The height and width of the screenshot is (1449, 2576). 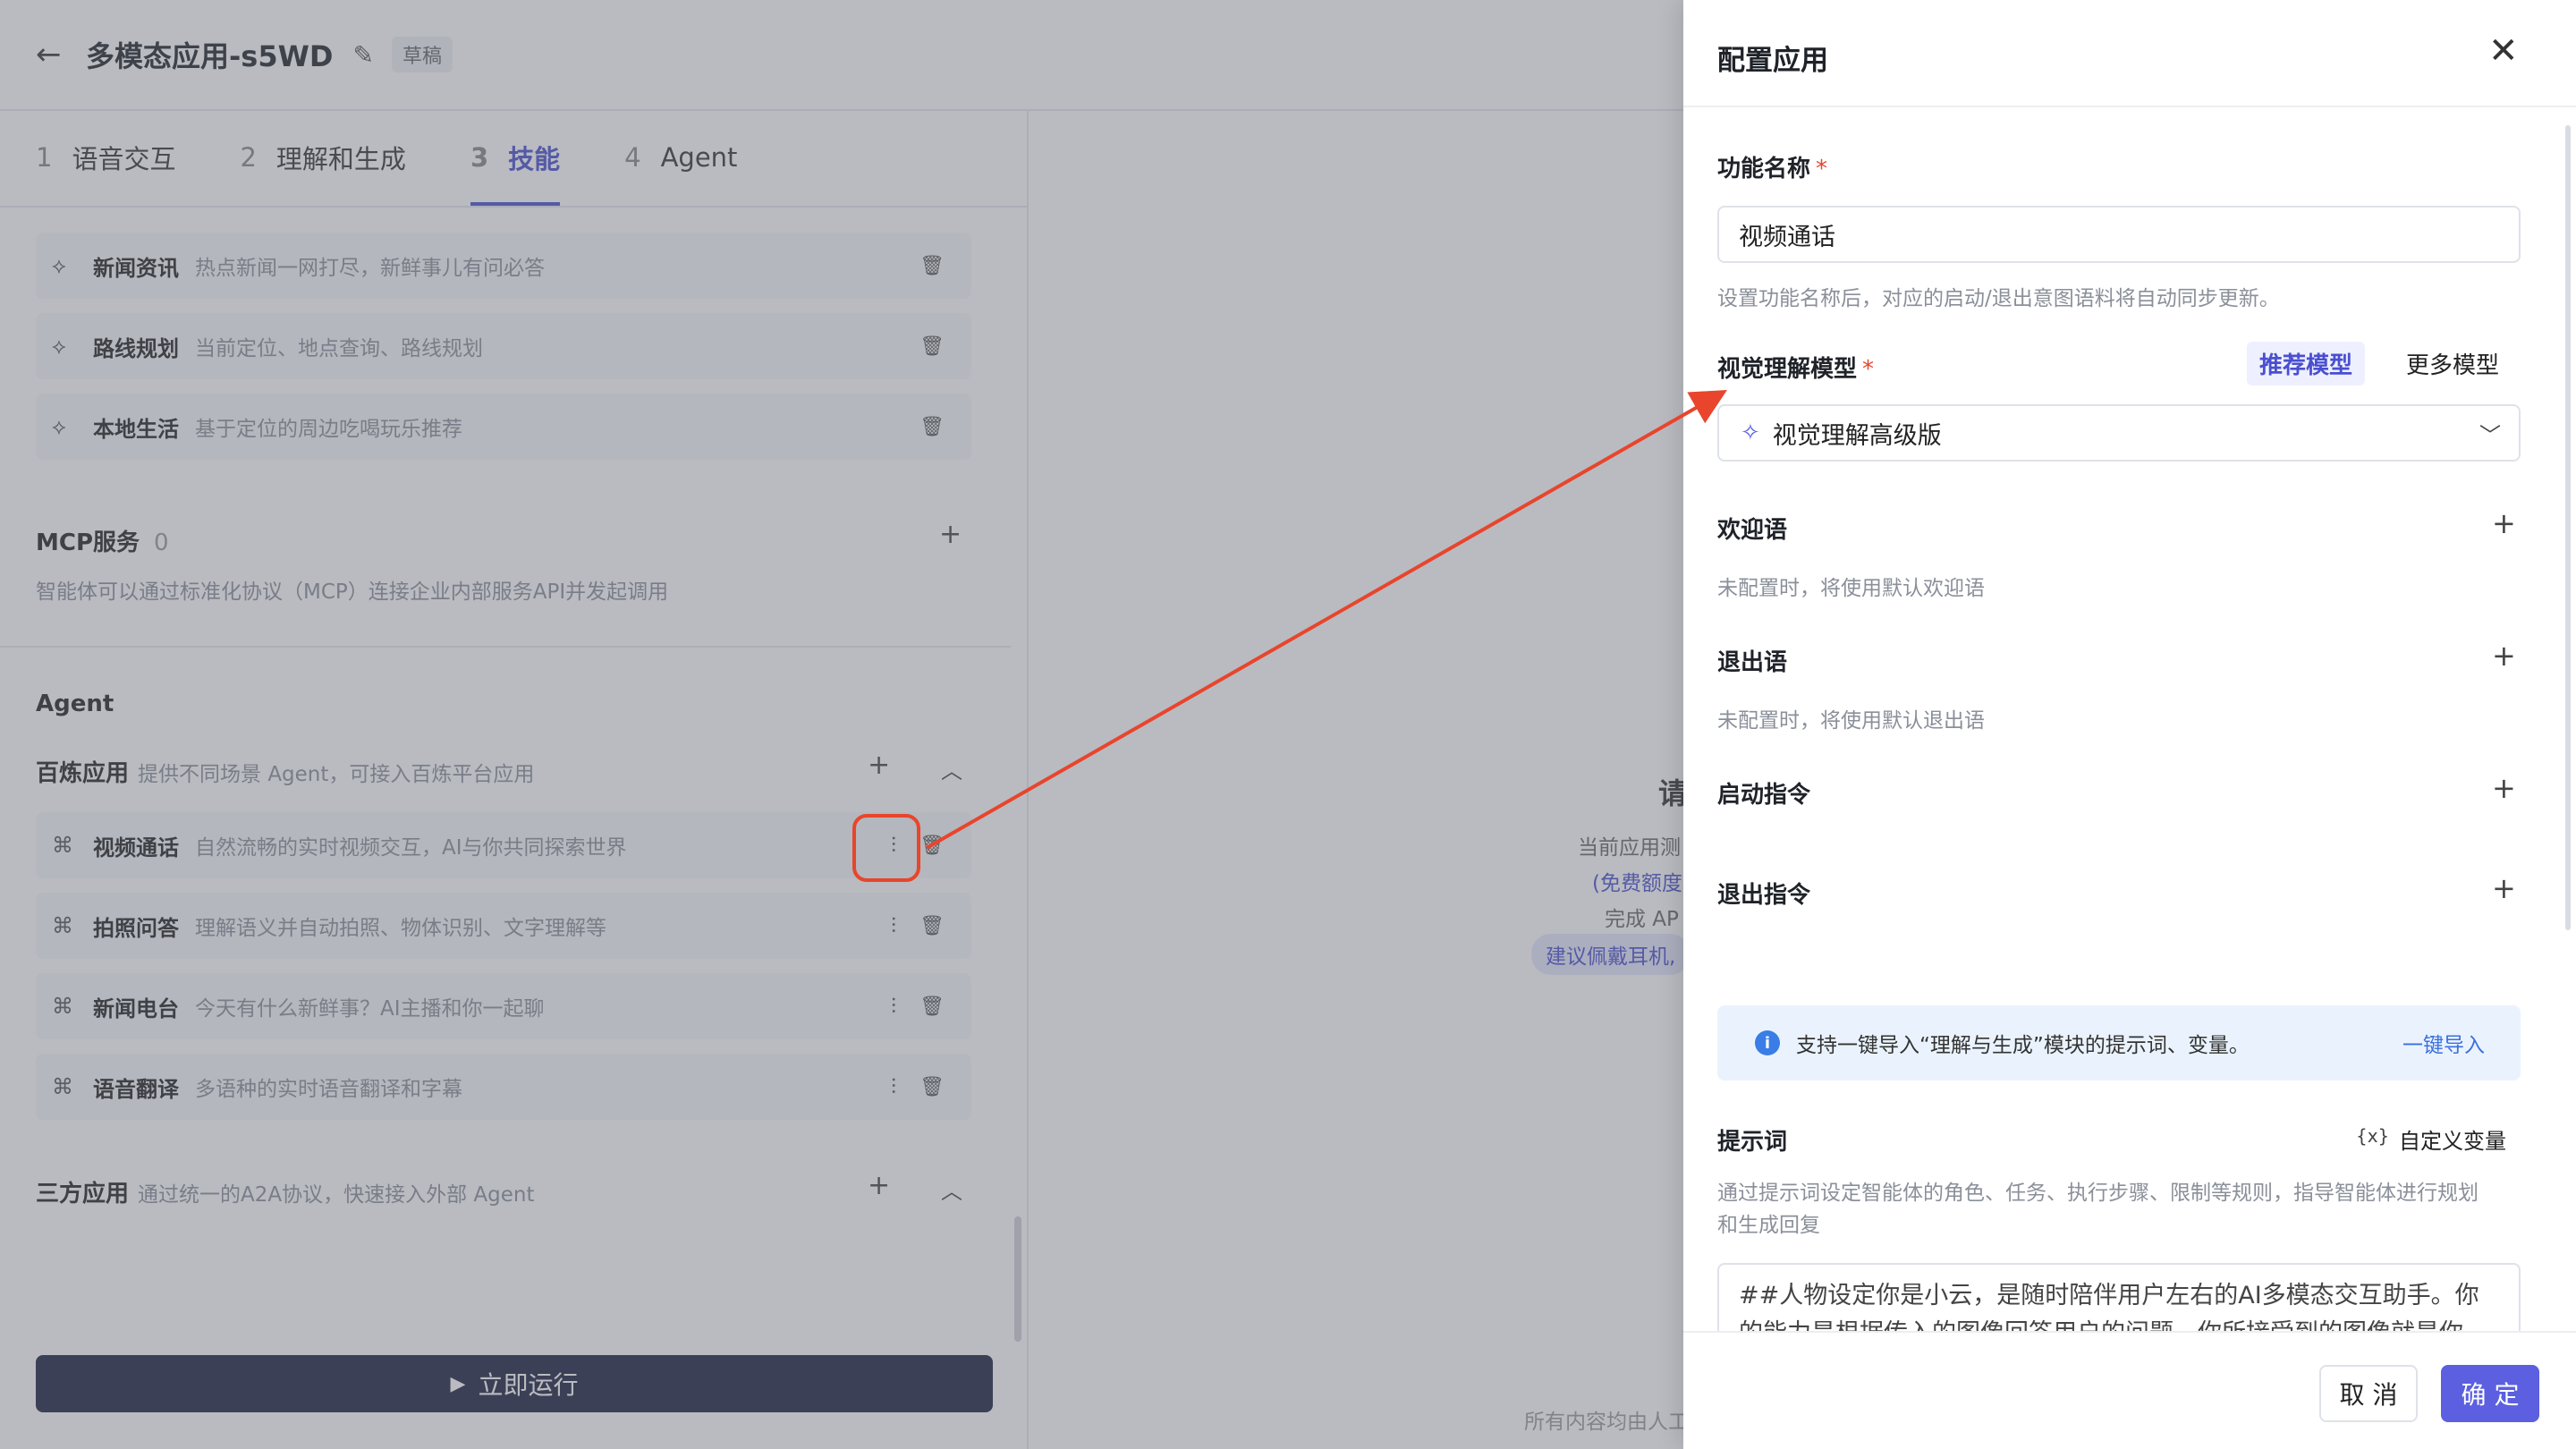 What do you see at coordinates (2098, 1193) in the screenshot?
I see `prompt-hint: 通过提示词设定智能体的角色、任务、执行步骤、限制等规则，指导智能体进行规划` at bounding box center [2098, 1193].